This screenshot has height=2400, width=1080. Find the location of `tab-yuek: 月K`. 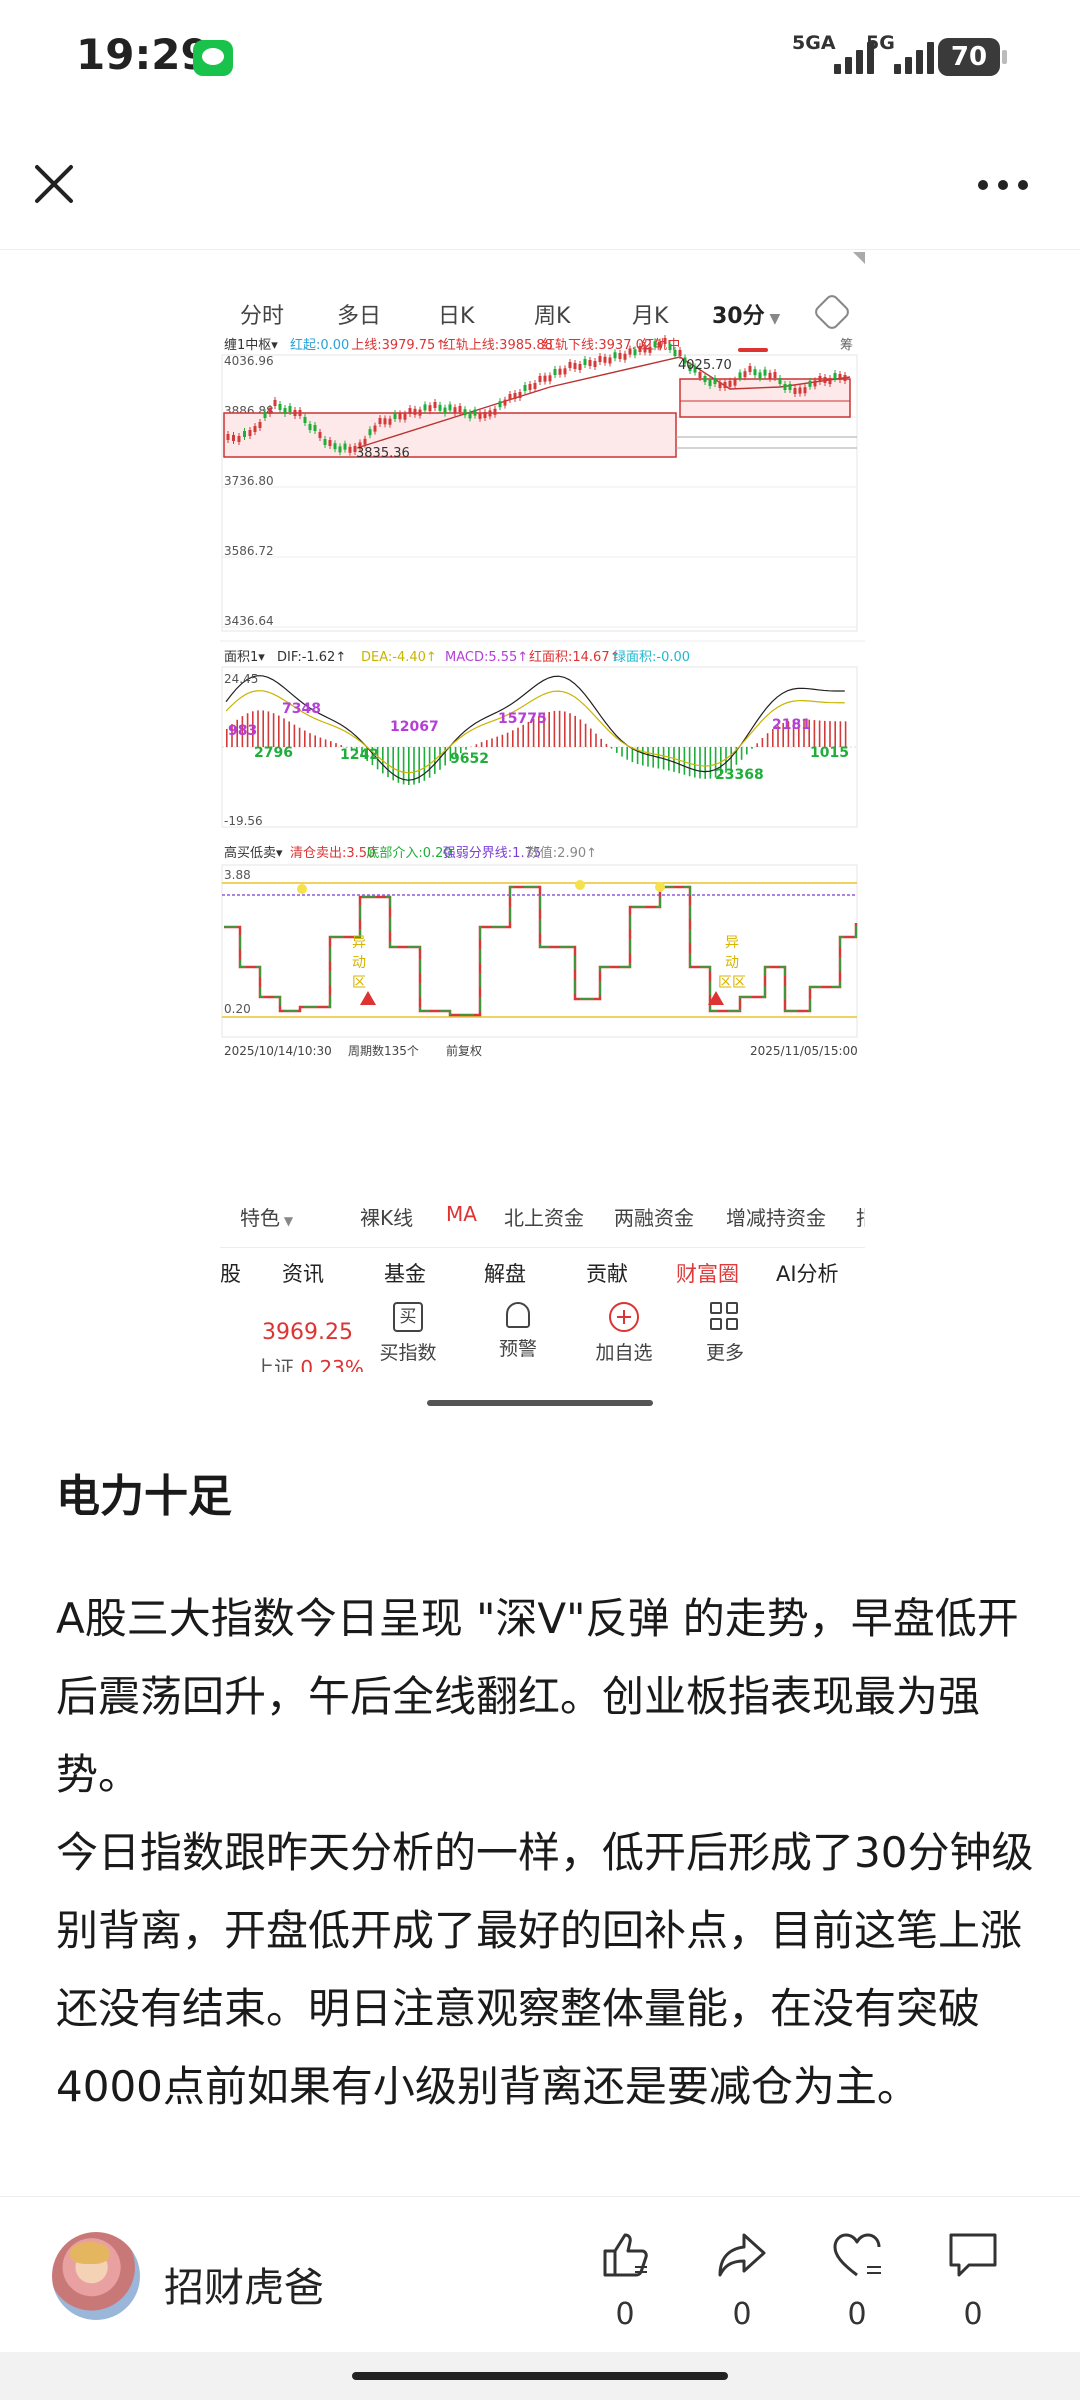

tab-yuek: 月K is located at coordinates (650, 314).